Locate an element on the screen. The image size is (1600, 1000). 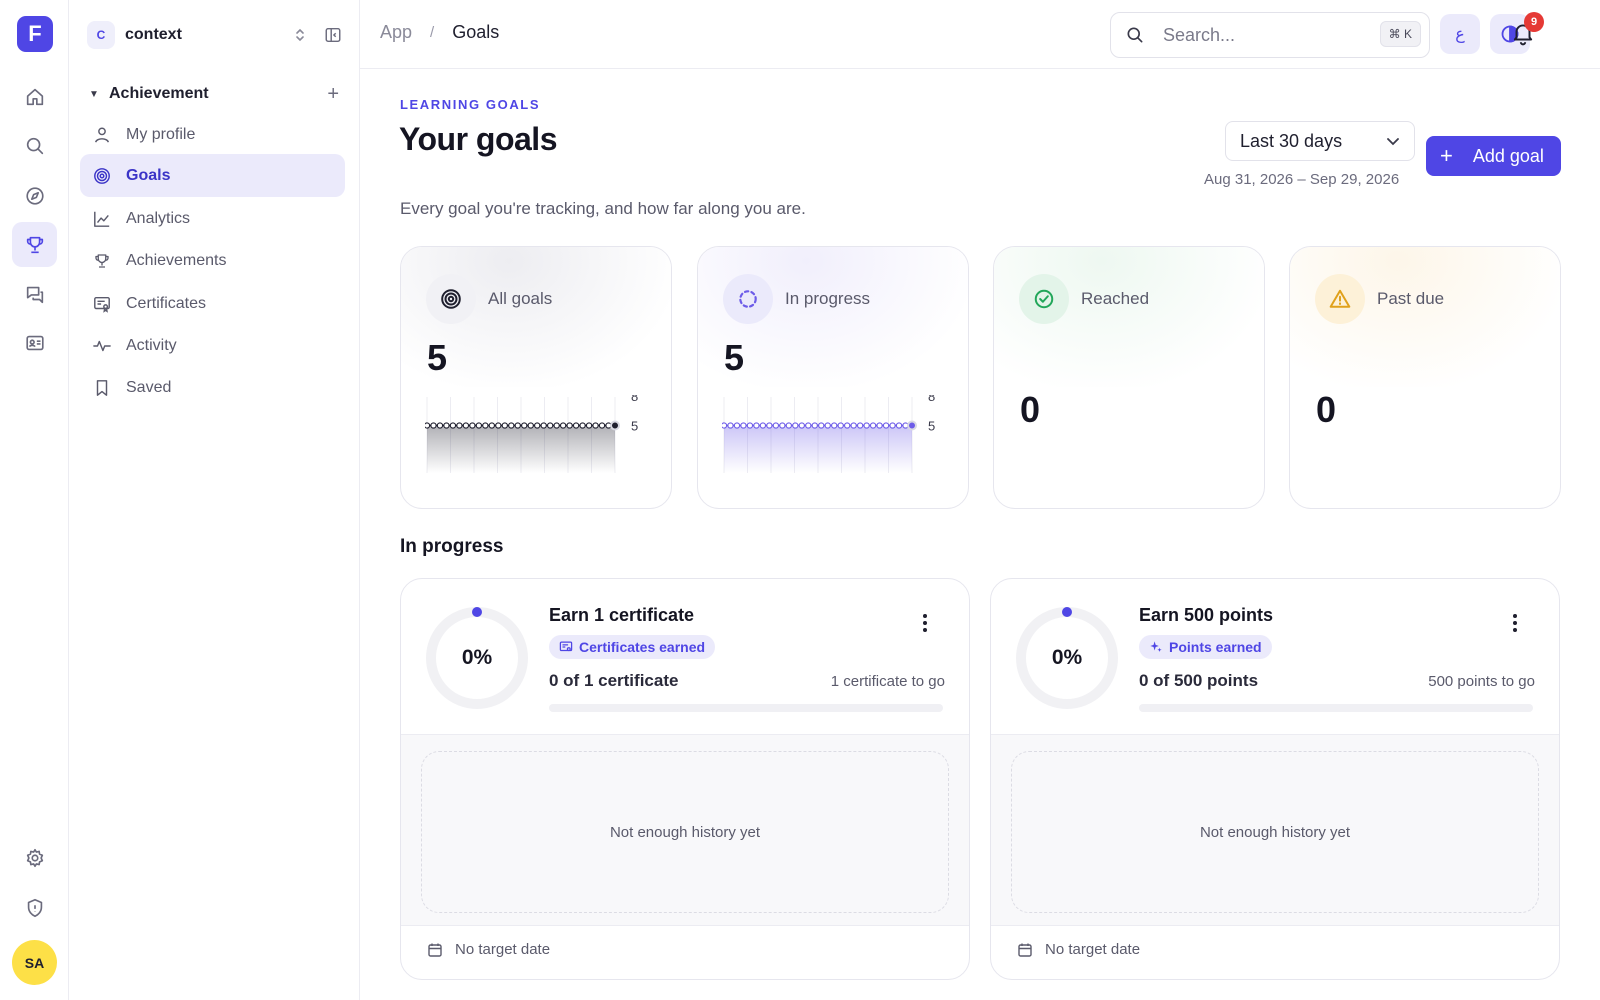
goal-progress-bar is located at coordinates (1336, 708).